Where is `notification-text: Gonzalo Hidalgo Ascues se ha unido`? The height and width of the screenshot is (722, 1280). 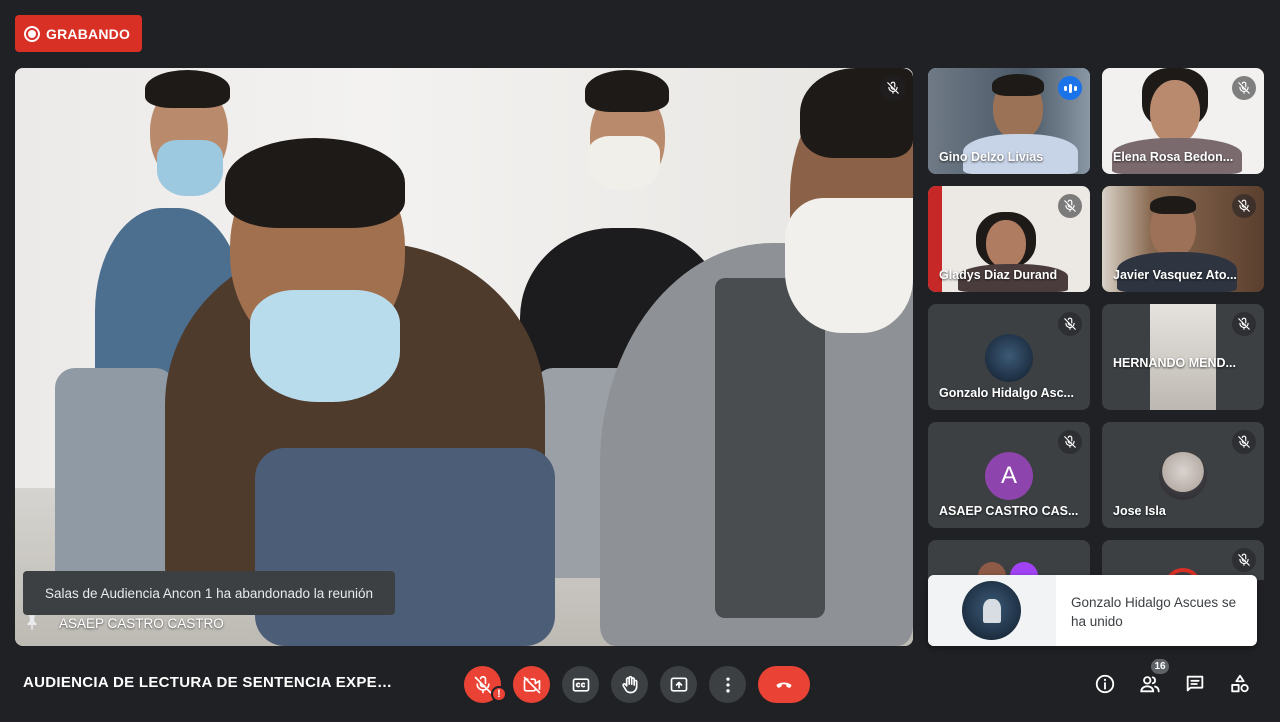 notification-text: Gonzalo Hidalgo Ascues se ha unido is located at coordinates (1154, 612).